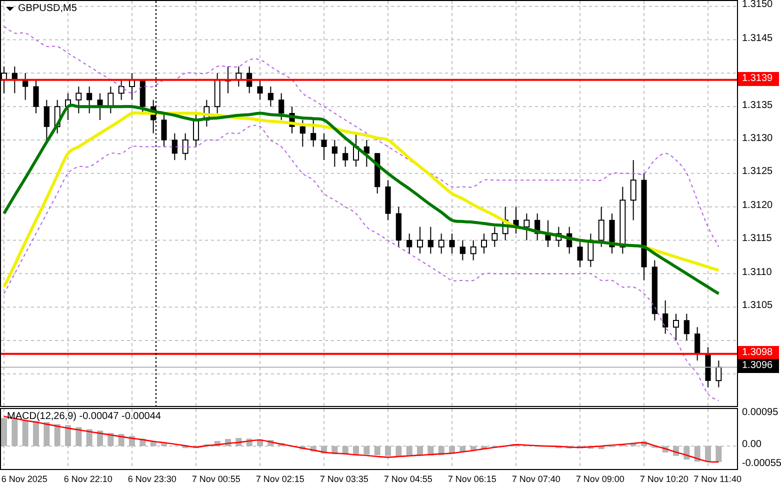  What do you see at coordinates (472, 479) in the screenshot?
I see `time-label: 7 Nov 06:15` at bounding box center [472, 479].